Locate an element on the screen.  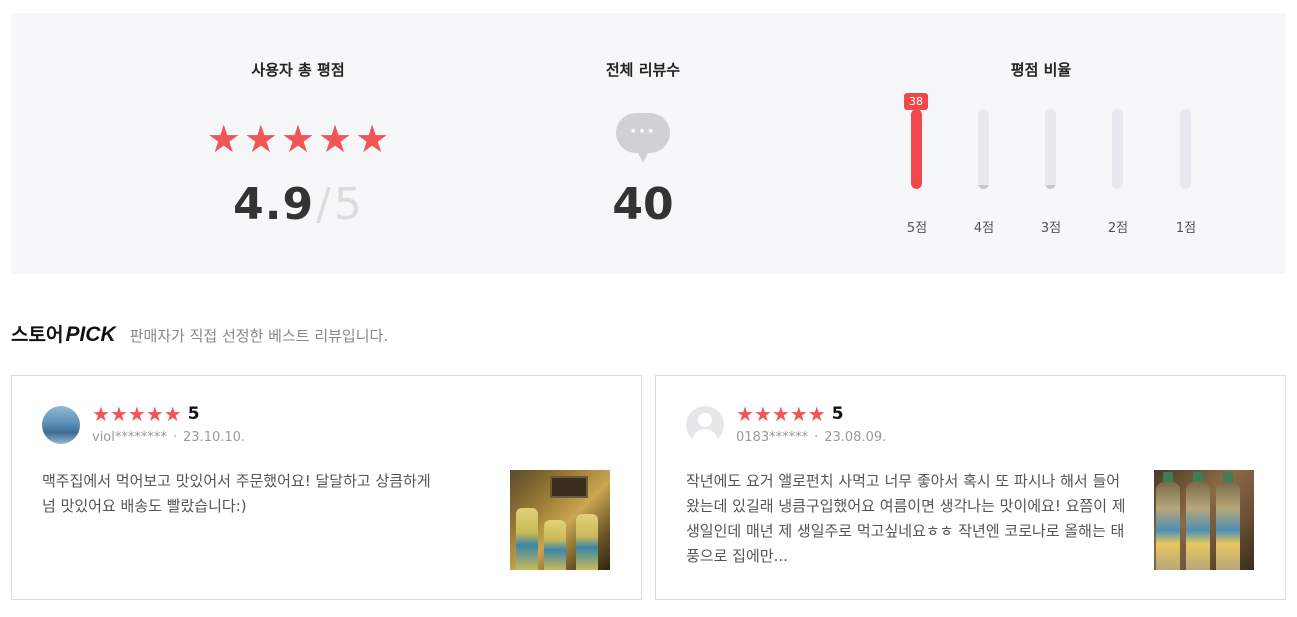
review-date: 23.10.10. is located at coordinates (214, 437).